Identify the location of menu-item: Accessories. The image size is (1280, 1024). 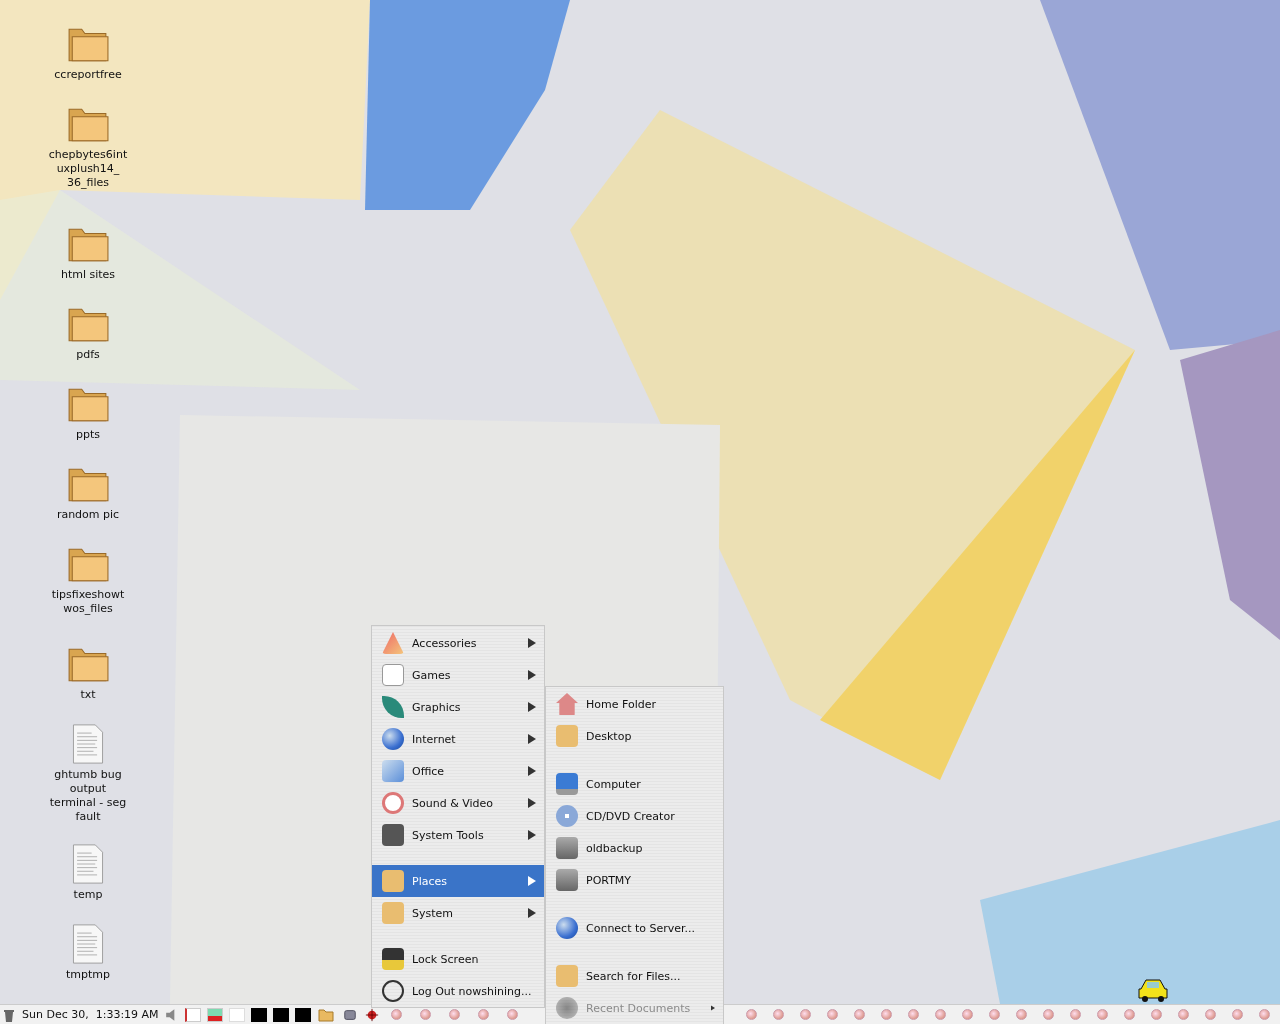
(458, 643).